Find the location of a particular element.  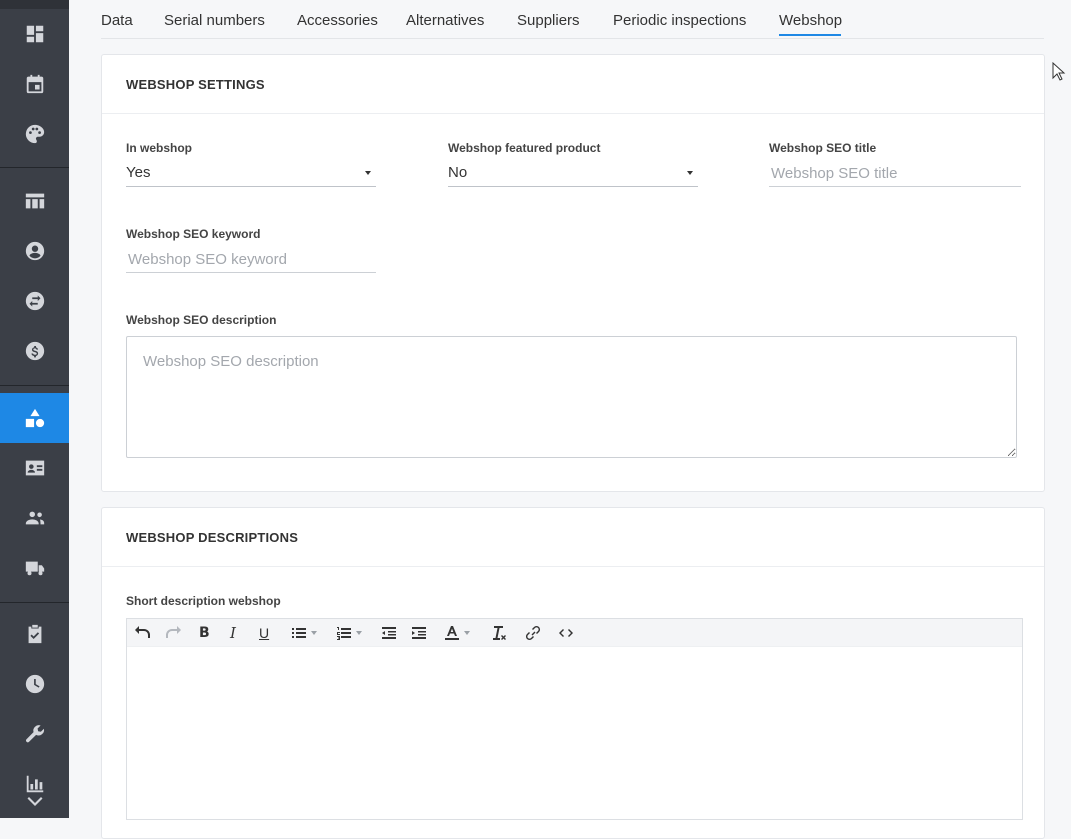

italic-button: I is located at coordinates (233, 633).